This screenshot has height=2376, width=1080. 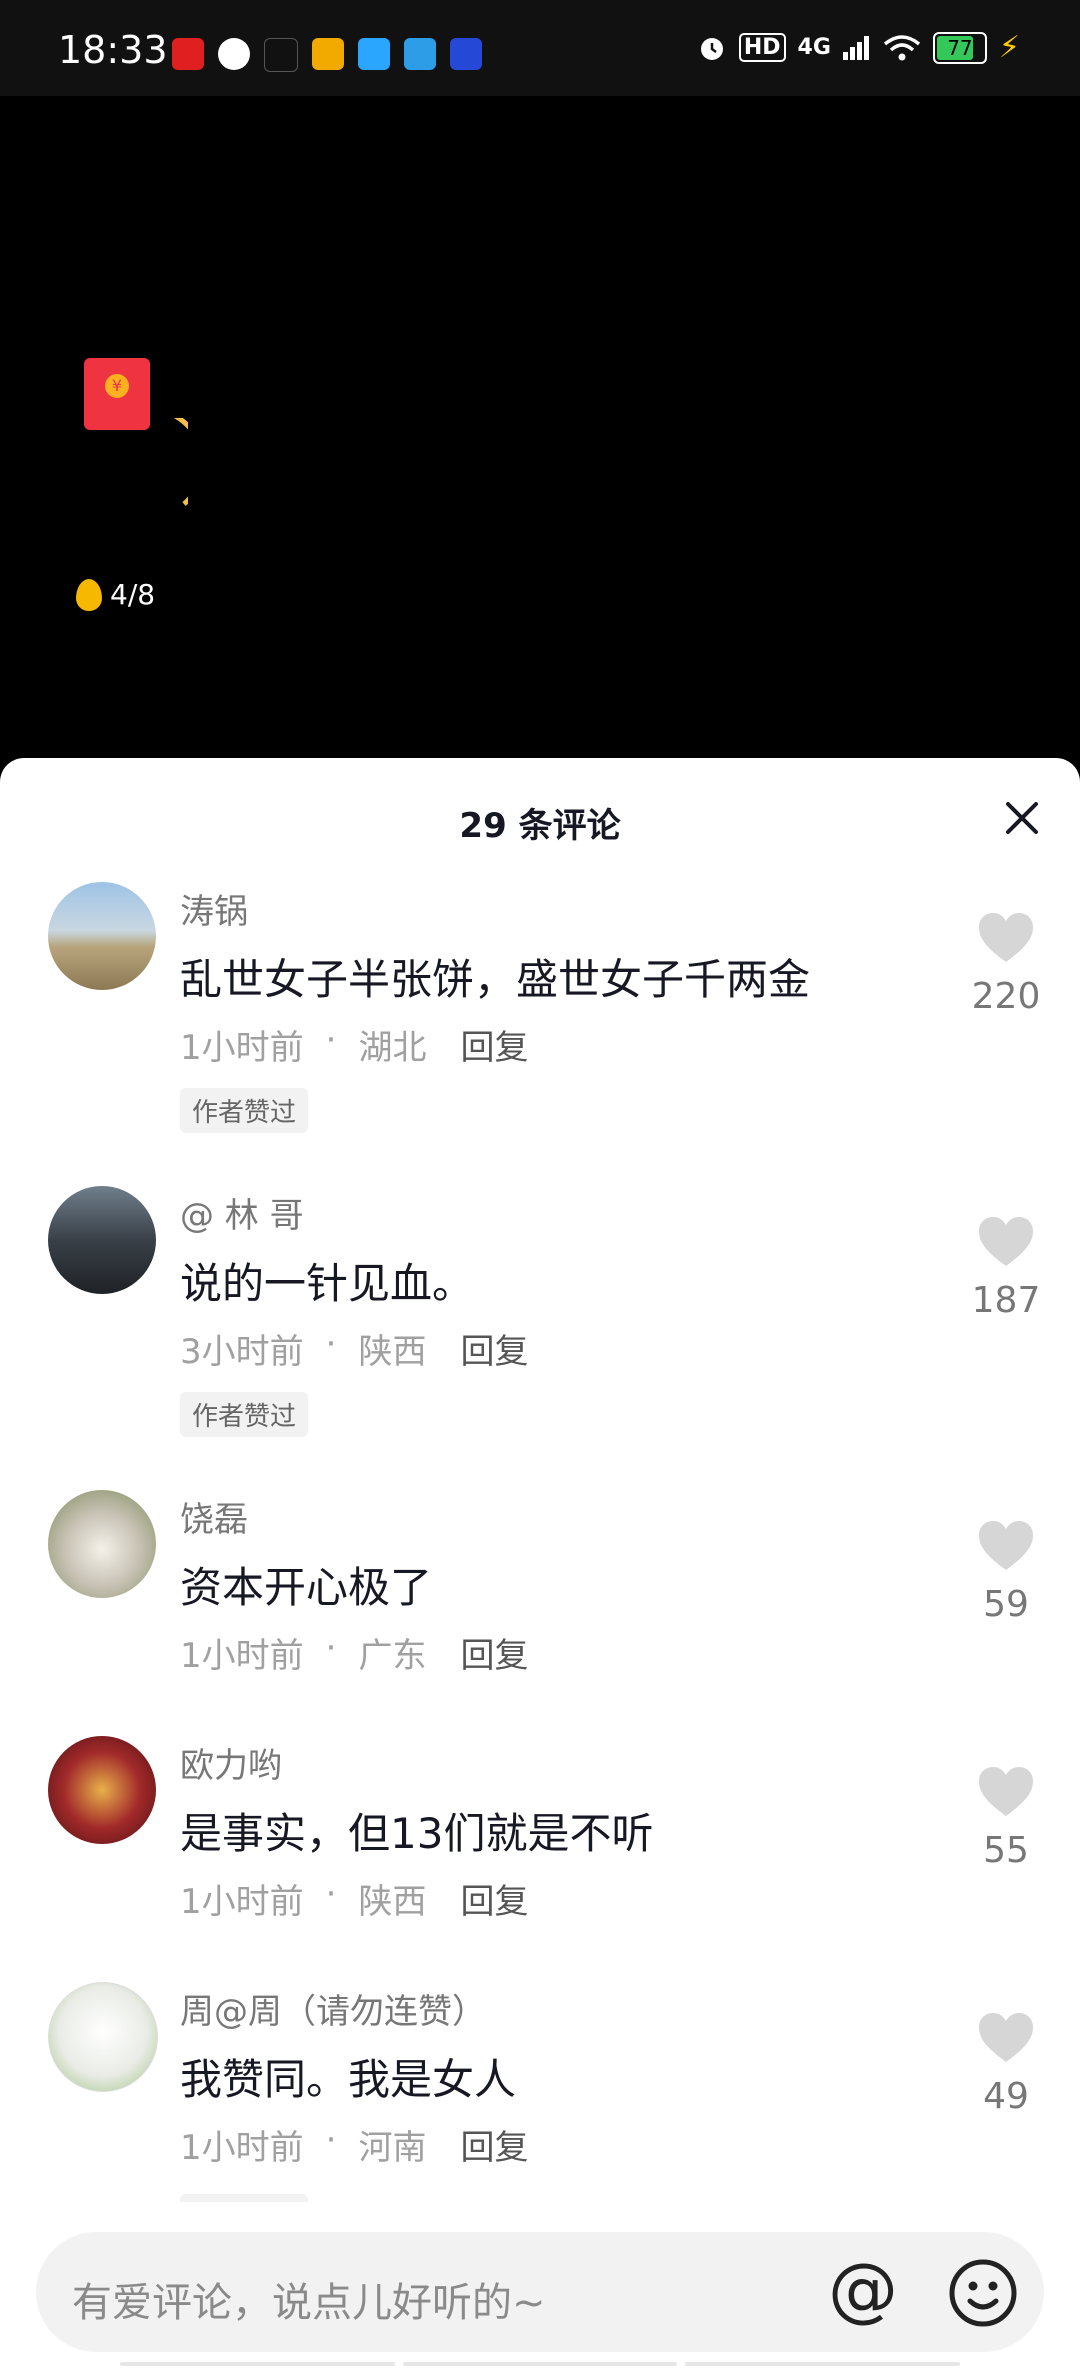 What do you see at coordinates (242, 1212) in the screenshot?
I see `comment-username: @ 林 哥` at bounding box center [242, 1212].